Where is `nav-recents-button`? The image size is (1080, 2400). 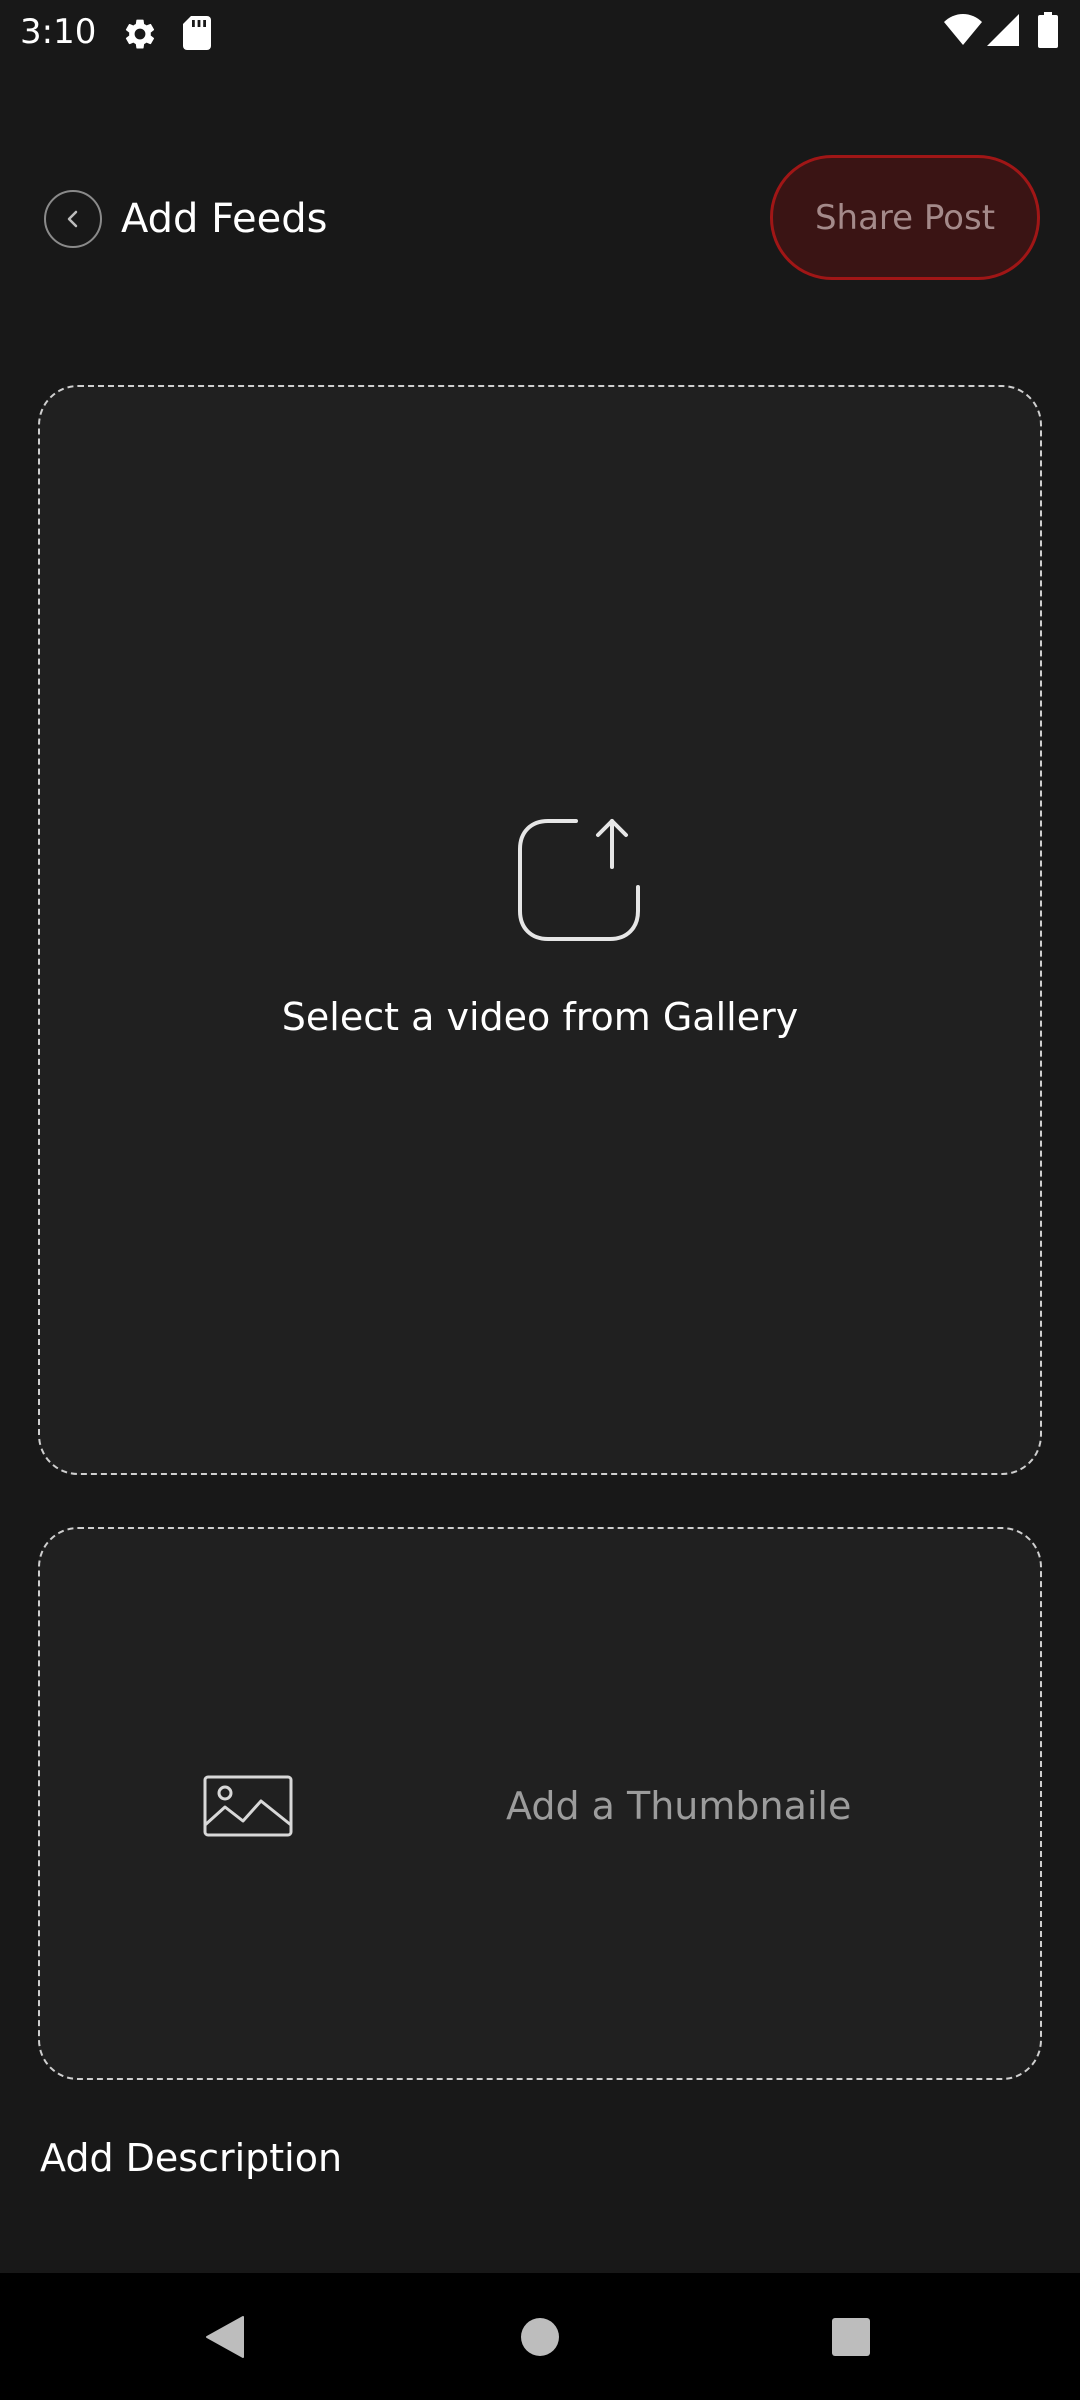
nav-recents-button is located at coordinates (851, 2336).